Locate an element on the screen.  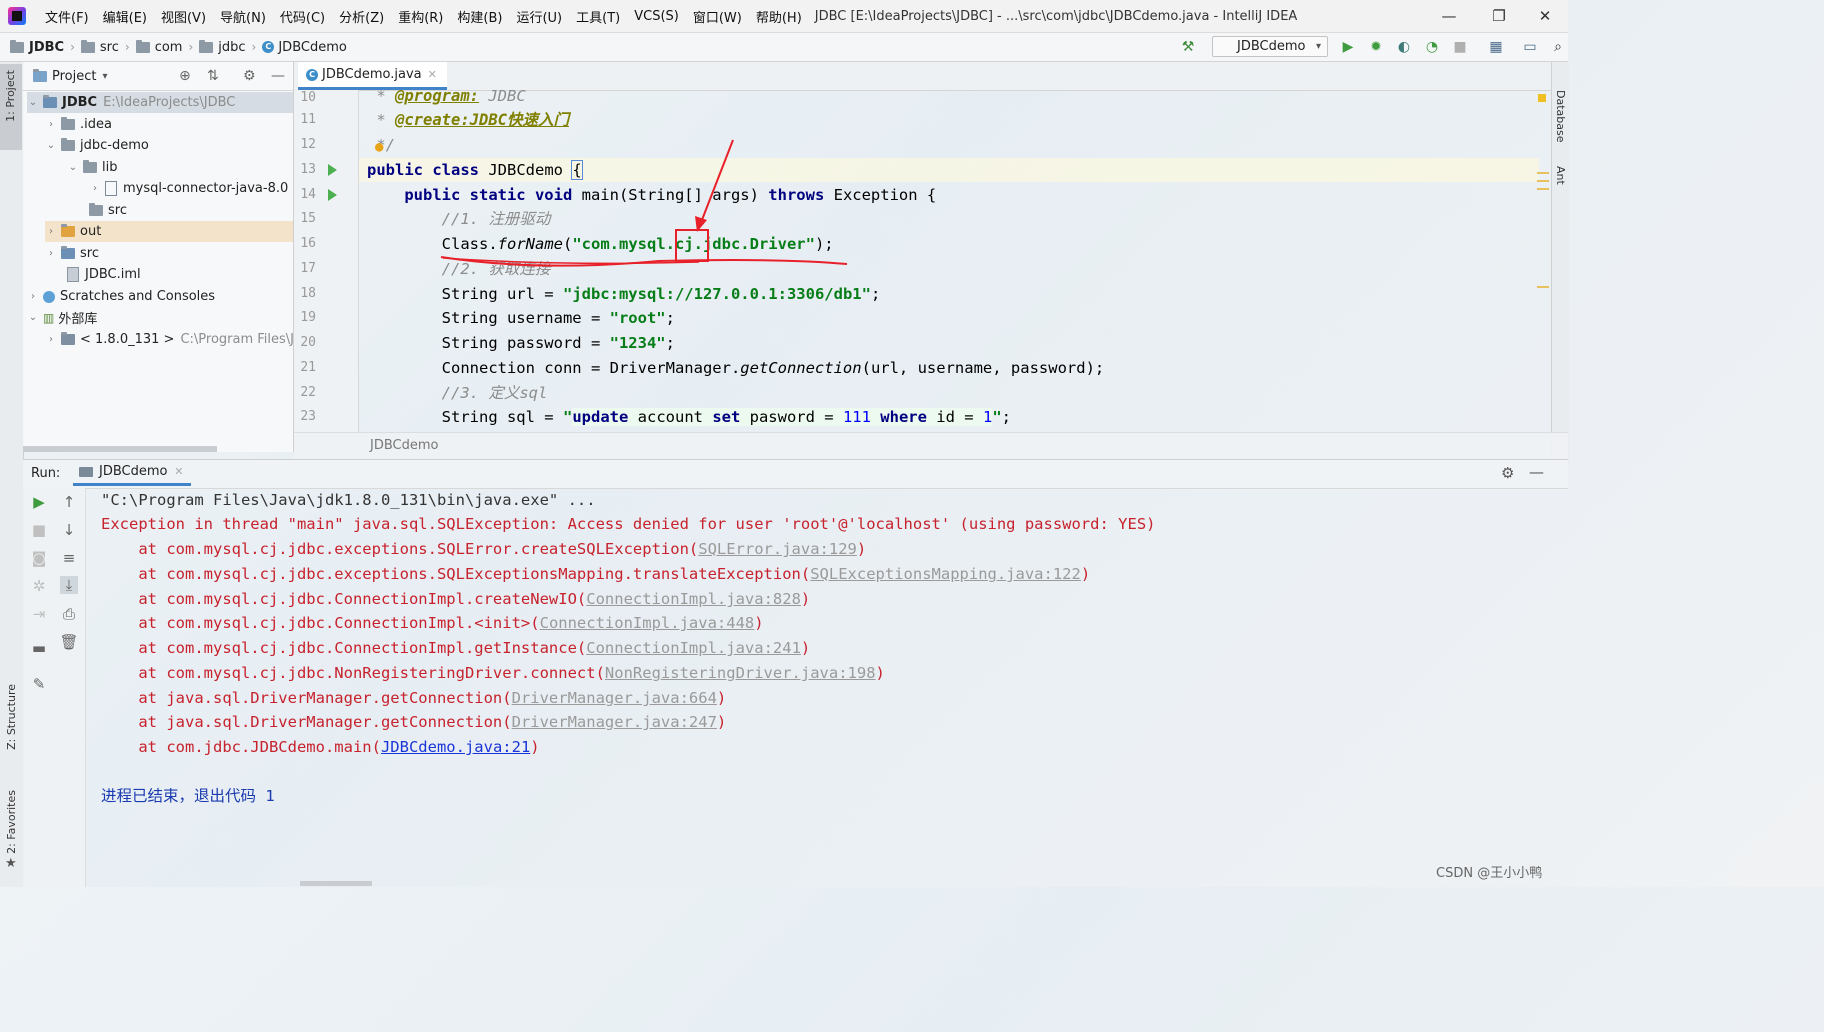
tree-node-jdbc-demo: ⌄ jdbc-demo is located at coordinates (97, 145).